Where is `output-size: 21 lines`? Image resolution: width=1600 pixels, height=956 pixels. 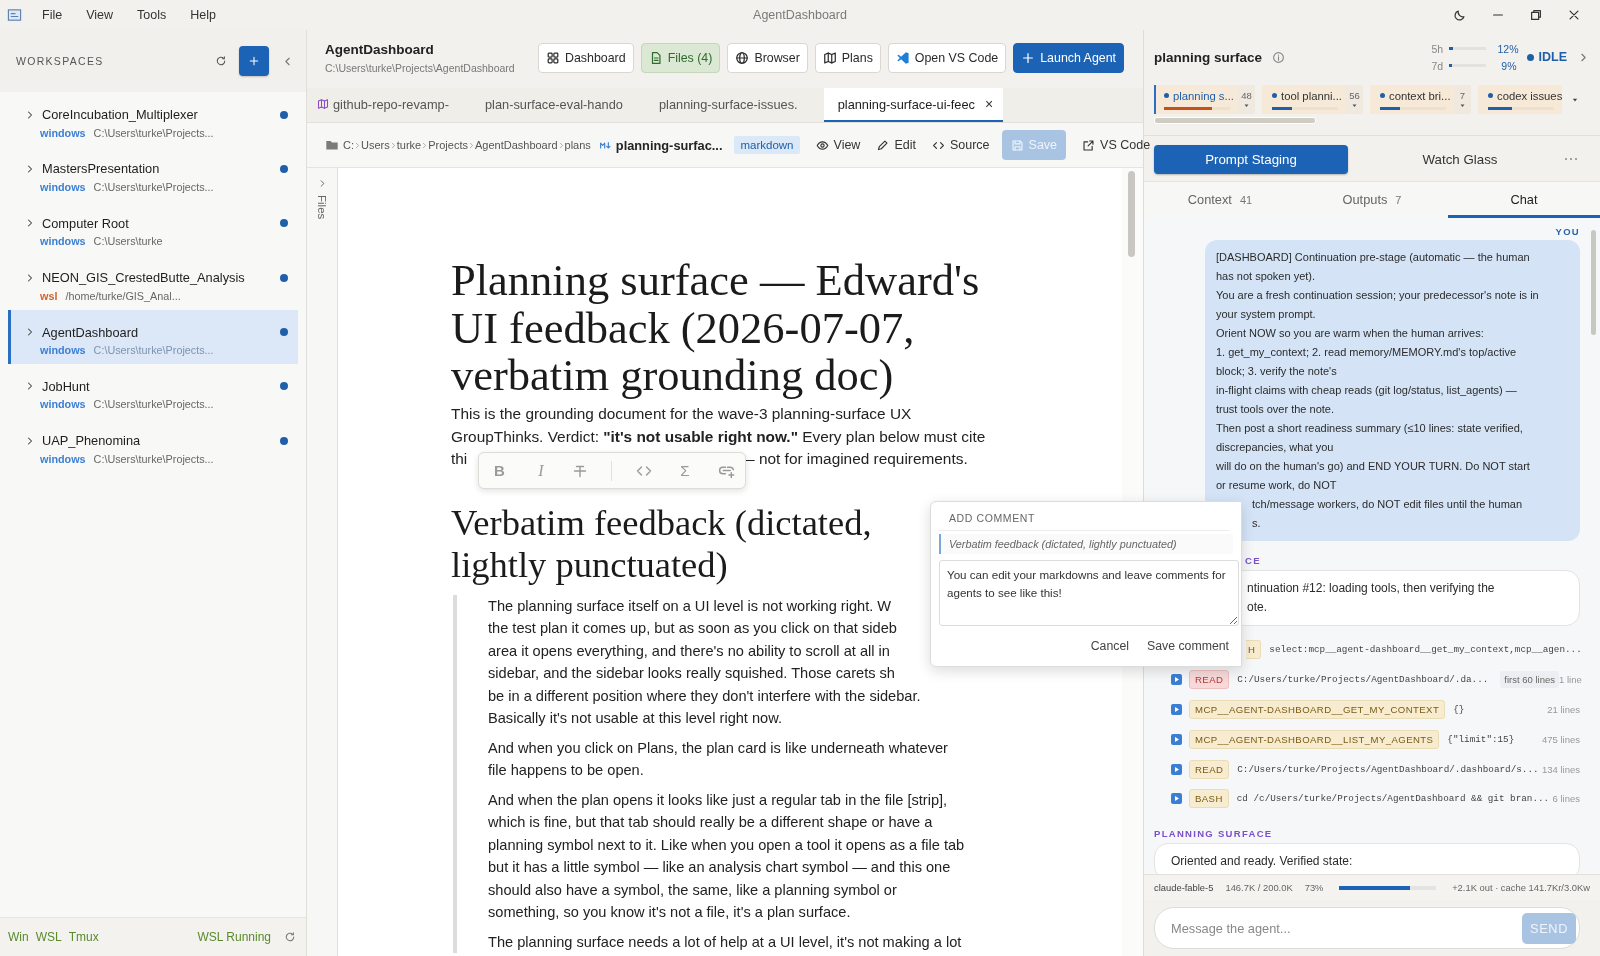
output-size: 21 lines is located at coordinates (1563, 709).